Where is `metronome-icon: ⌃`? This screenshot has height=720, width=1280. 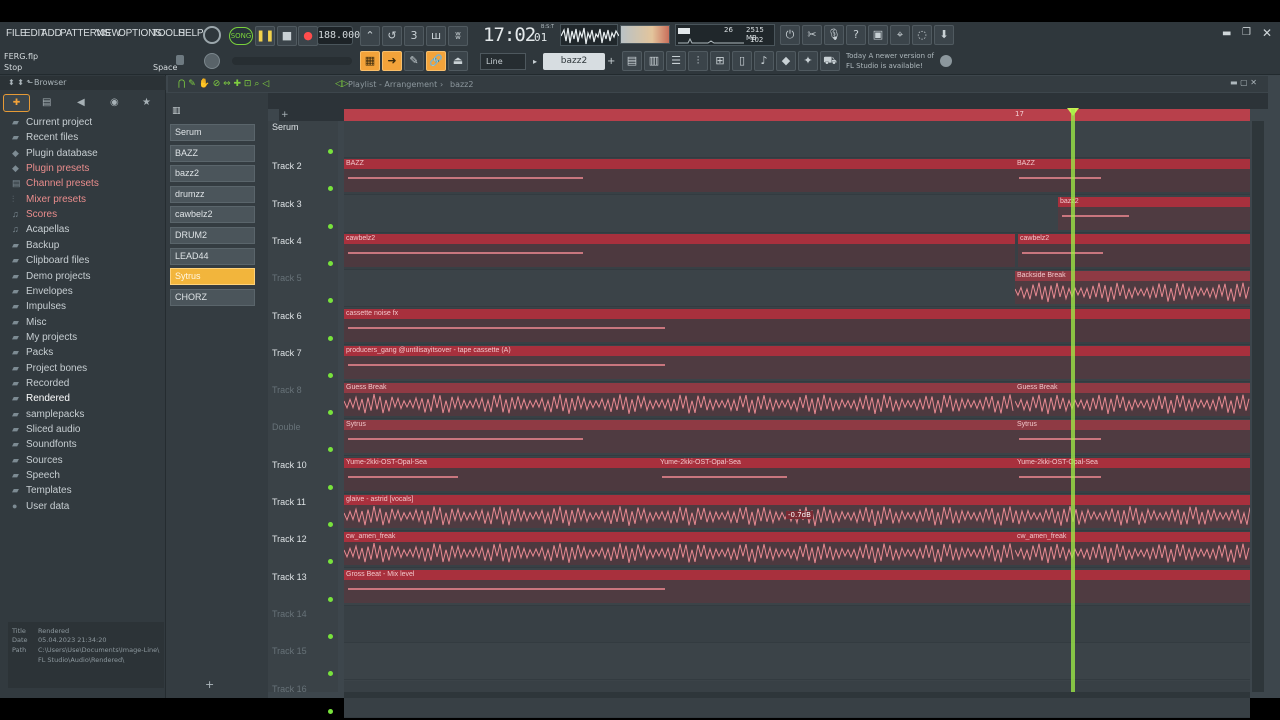 metronome-icon: ⌃ is located at coordinates (370, 36).